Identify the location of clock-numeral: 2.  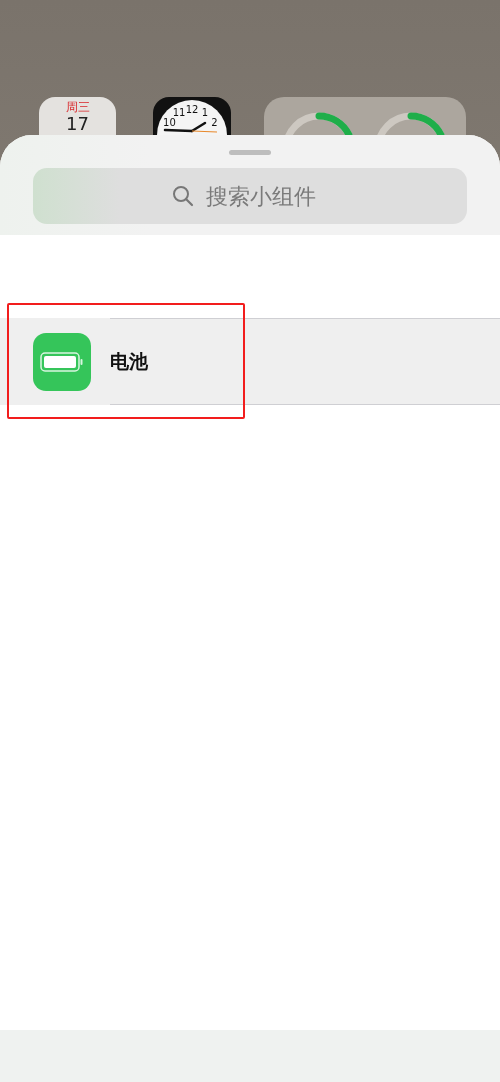
(214, 122).